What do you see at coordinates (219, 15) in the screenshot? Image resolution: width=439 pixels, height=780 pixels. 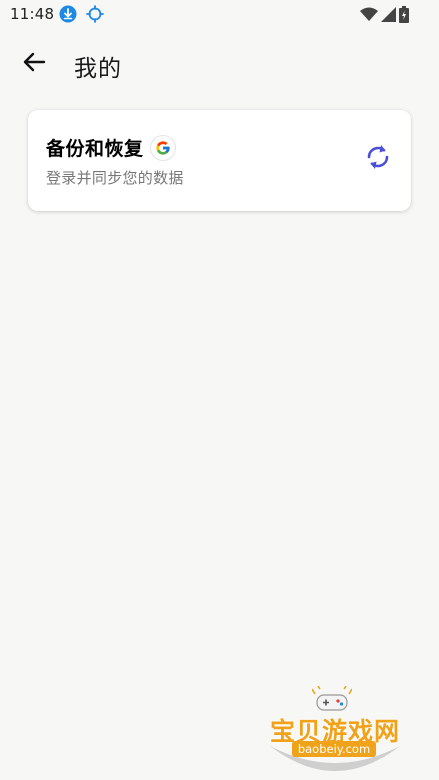 I see `status-bar: 11:48` at bounding box center [219, 15].